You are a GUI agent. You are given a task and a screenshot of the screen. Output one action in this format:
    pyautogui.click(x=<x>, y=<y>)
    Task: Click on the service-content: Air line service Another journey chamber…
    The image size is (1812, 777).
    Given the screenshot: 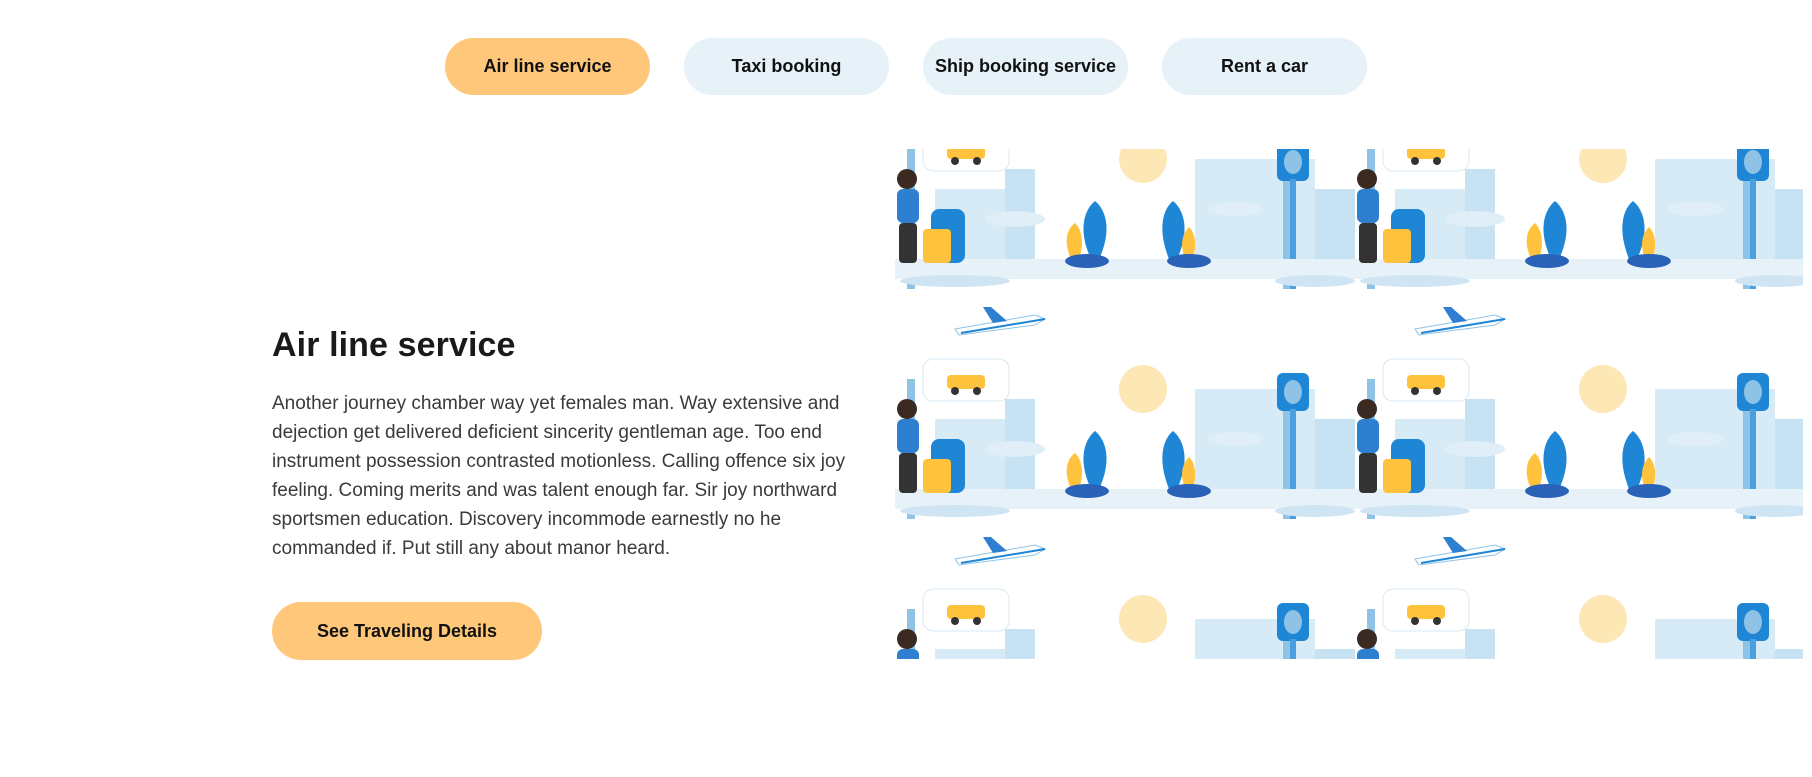 What is the action you would take?
    pyautogui.click(x=572, y=444)
    